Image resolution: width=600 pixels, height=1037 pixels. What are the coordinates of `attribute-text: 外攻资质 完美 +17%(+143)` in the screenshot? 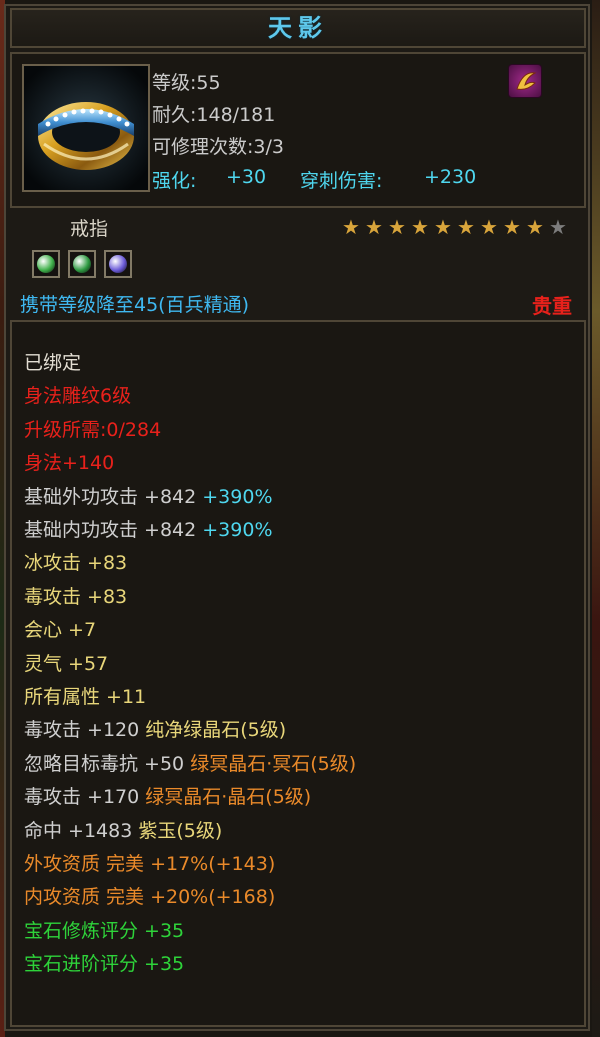 It's located at (150, 864).